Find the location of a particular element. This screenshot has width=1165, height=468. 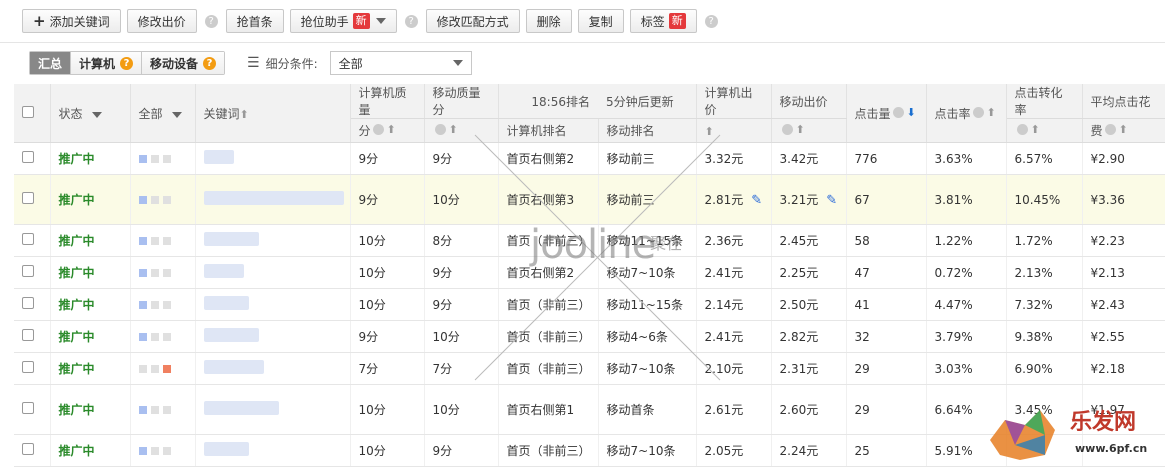

cvr-header: 点击转化率 is located at coordinates (1044, 101).